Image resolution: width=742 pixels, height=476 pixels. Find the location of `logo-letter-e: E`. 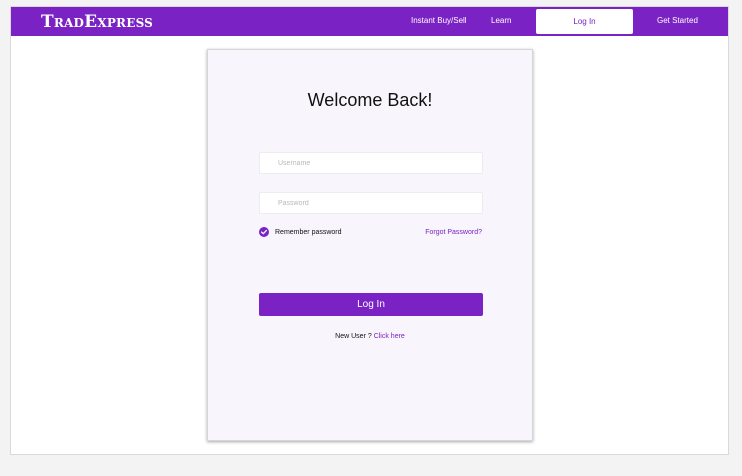

logo-letter-e: E is located at coordinates (91, 22).